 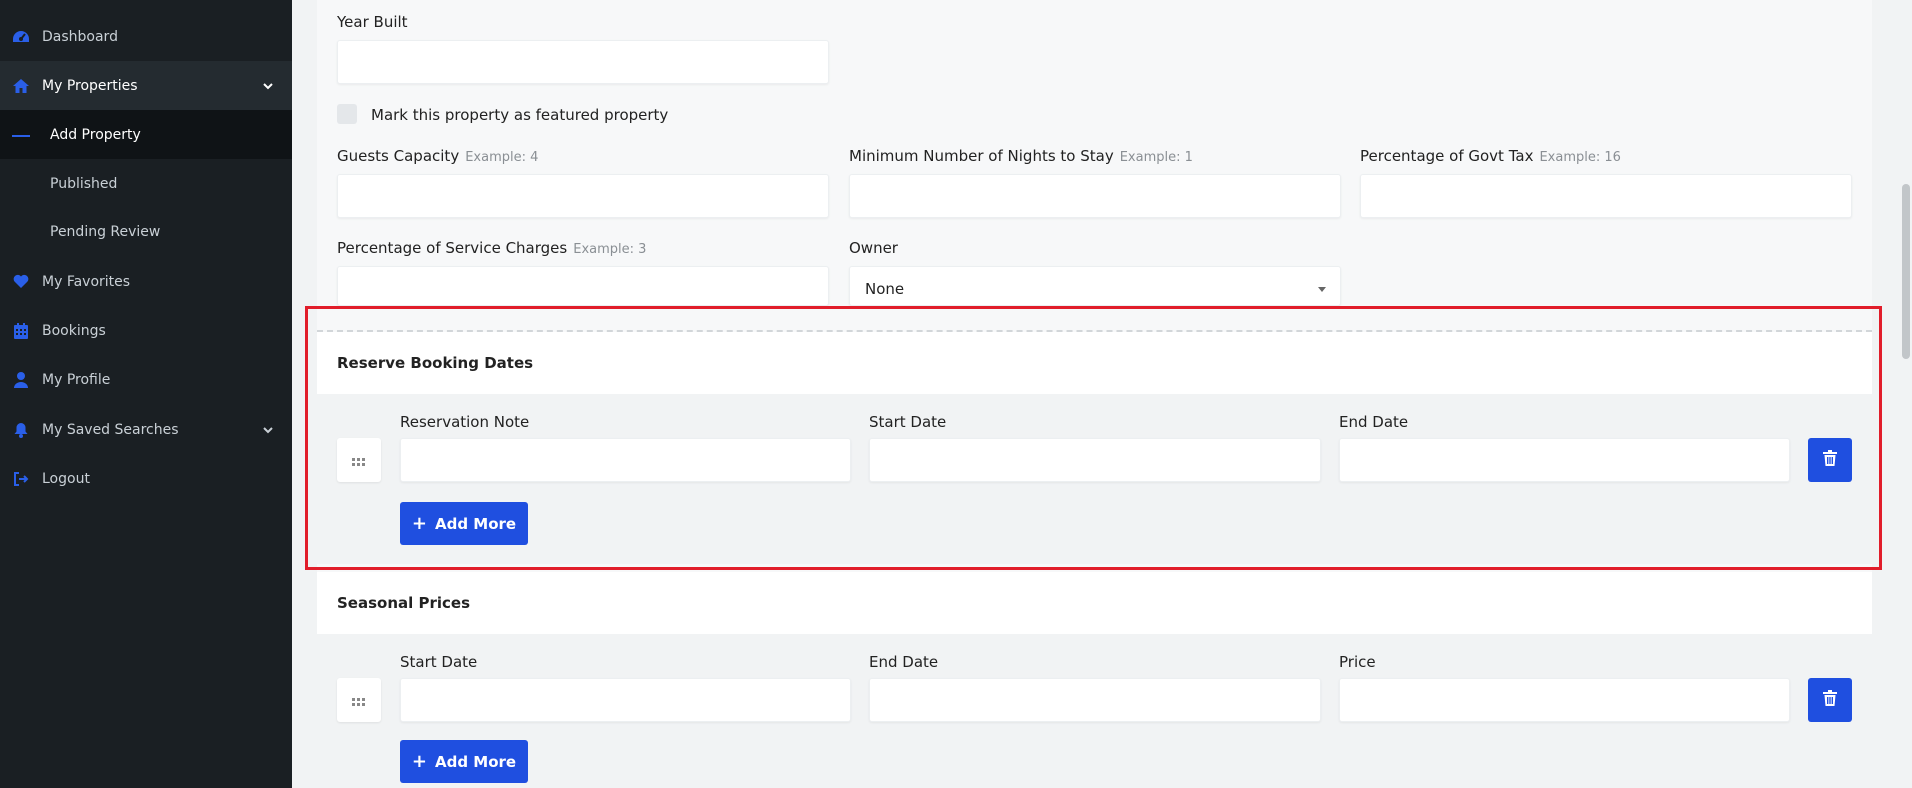 I want to click on seasonal-prices-header: Seasonal Prices, so click(x=1094, y=603).